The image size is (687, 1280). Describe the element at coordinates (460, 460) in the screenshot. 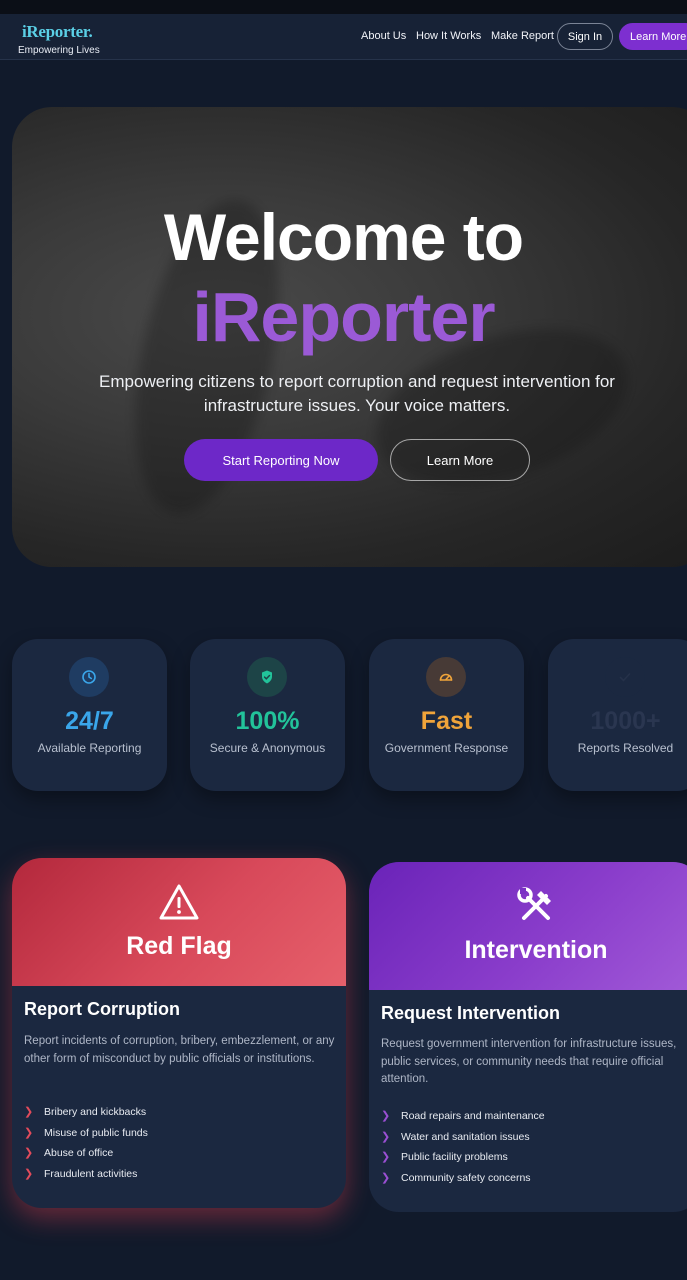

I see `learn-more-button: Learn More` at that location.